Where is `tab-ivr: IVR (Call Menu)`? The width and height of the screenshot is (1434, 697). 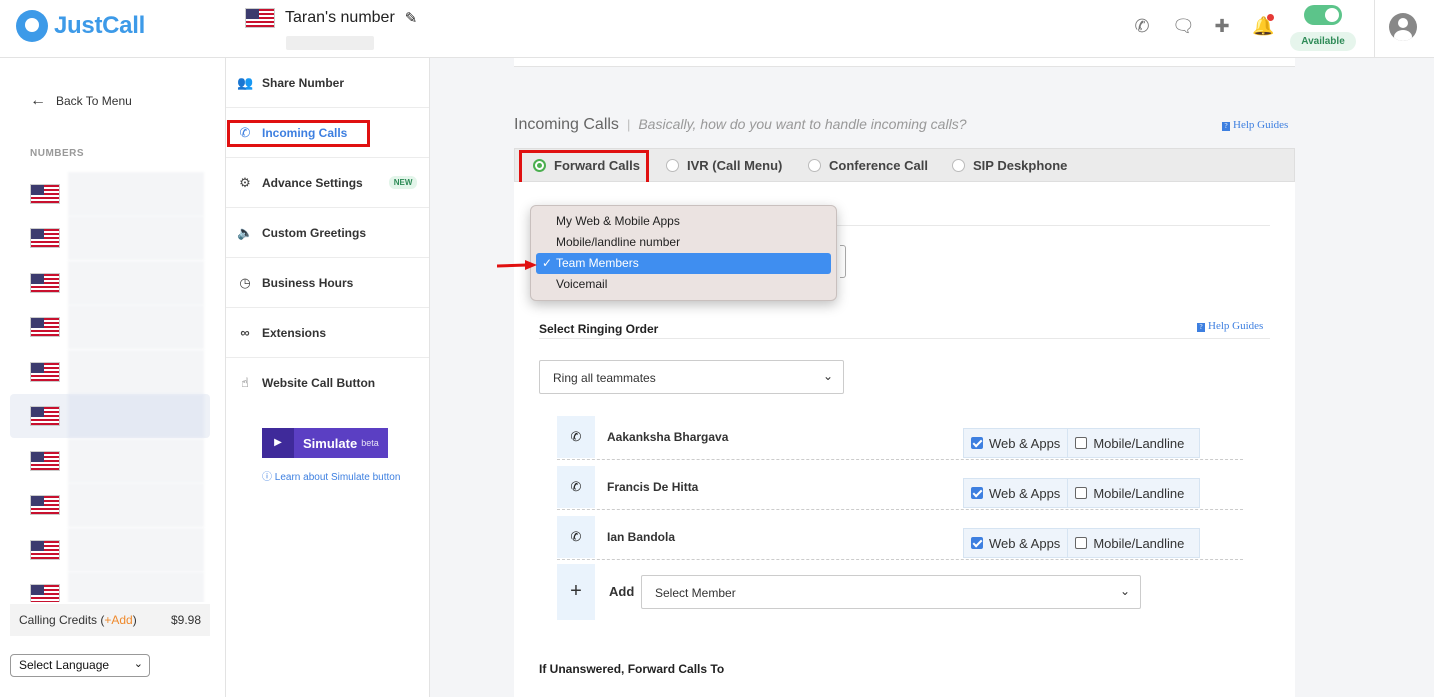 tab-ivr: IVR (Call Menu) is located at coordinates (724, 165).